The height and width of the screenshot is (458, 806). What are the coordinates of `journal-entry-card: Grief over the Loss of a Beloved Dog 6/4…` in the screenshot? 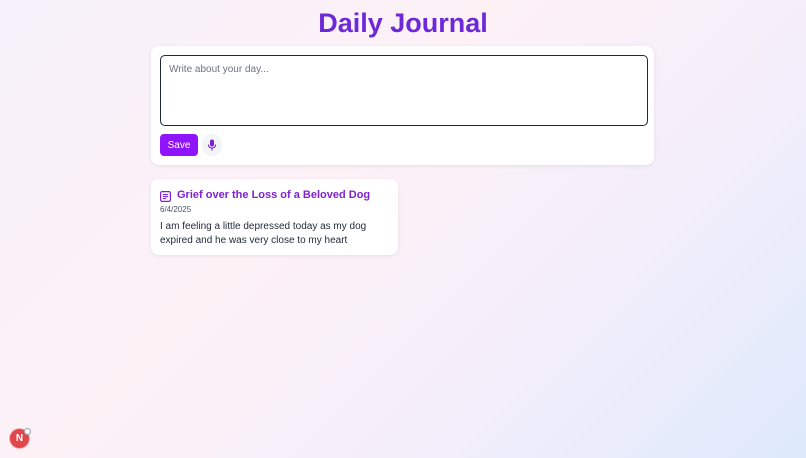 It's located at (274, 217).